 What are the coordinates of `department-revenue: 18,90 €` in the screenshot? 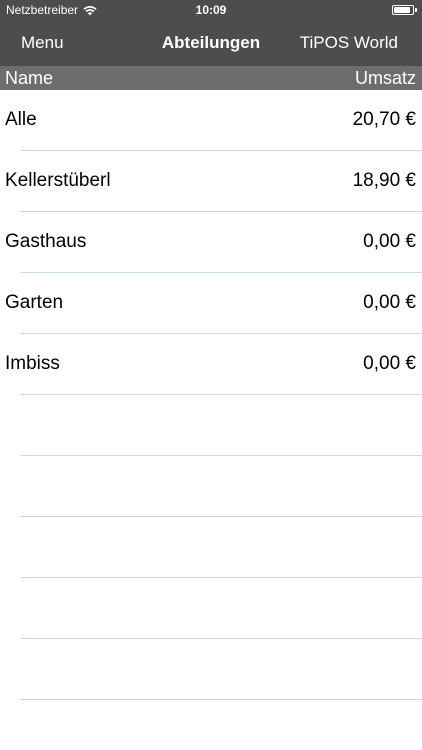 It's located at (384, 180).